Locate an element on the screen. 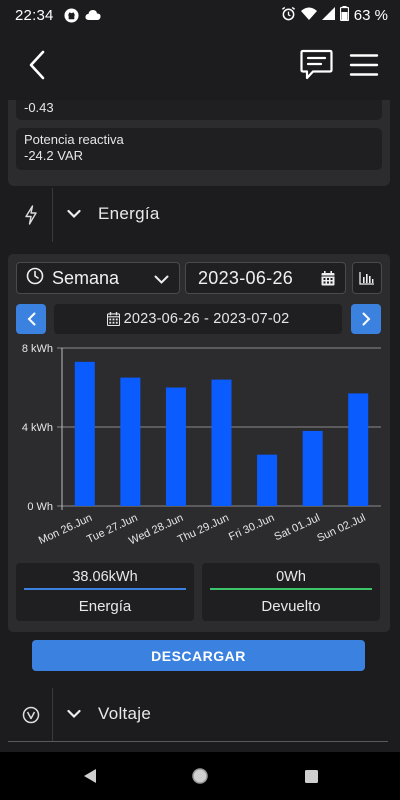 This screenshot has height=800, width=400. voltage-section-title: Voltaje is located at coordinates (125, 713).